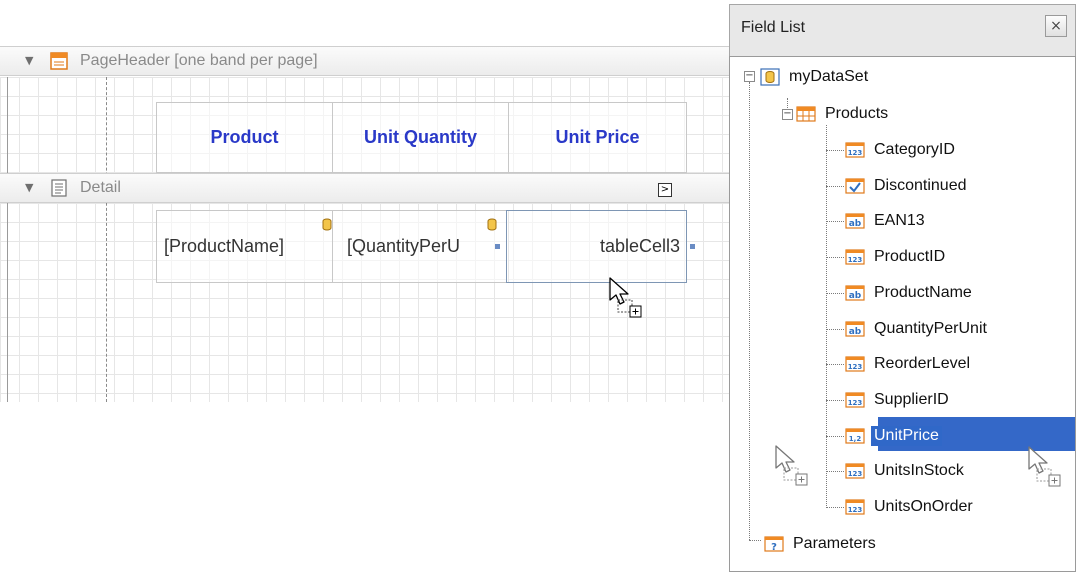  What do you see at coordinates (914, 149) in the screenshot?
I see `tree-node-label: CategoryID` at bounding box center [914, 149].